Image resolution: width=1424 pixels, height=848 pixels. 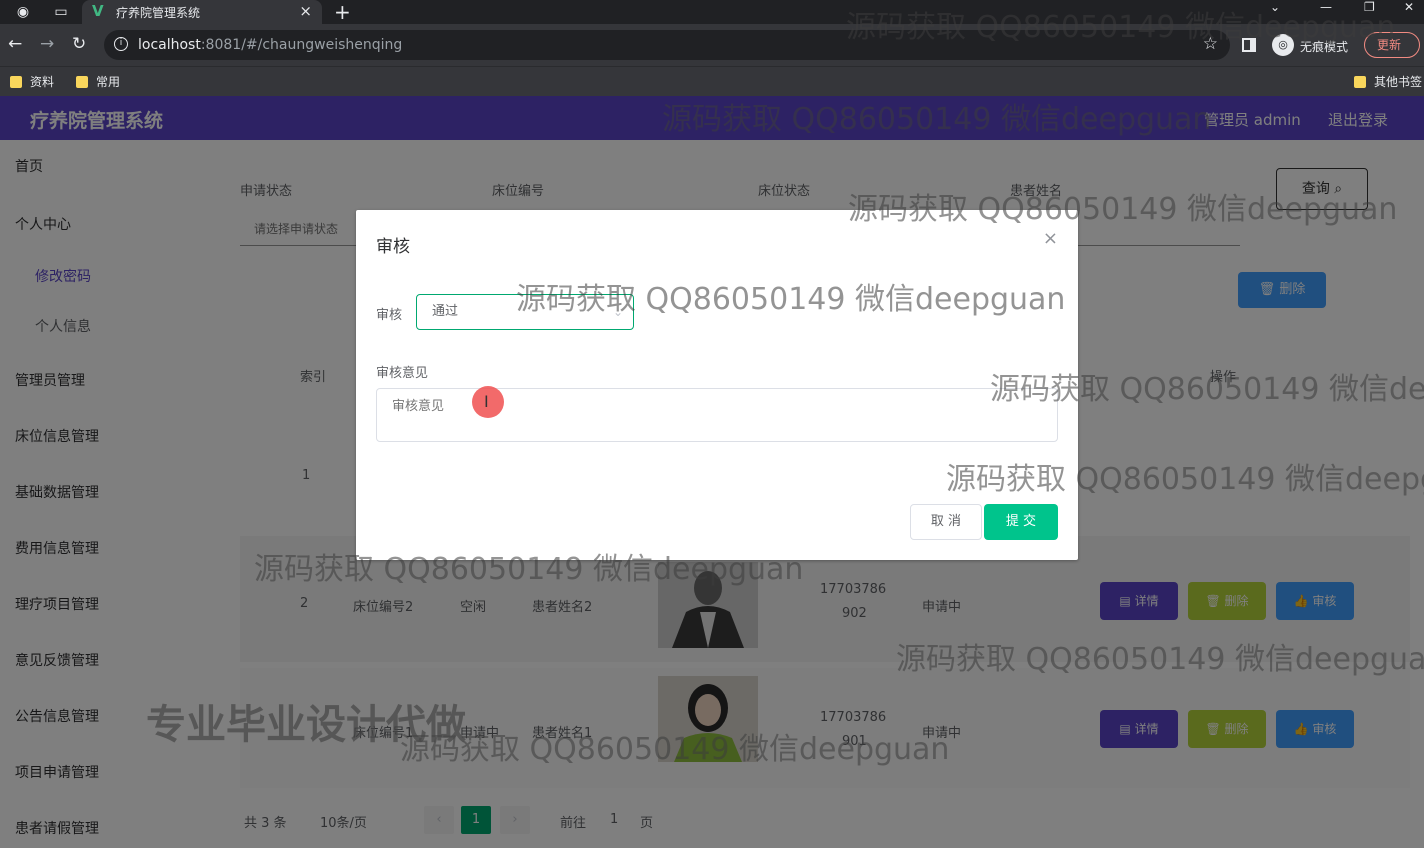 I want to click on bookmark-folder-2: 常用, so click(x=98, y=81).